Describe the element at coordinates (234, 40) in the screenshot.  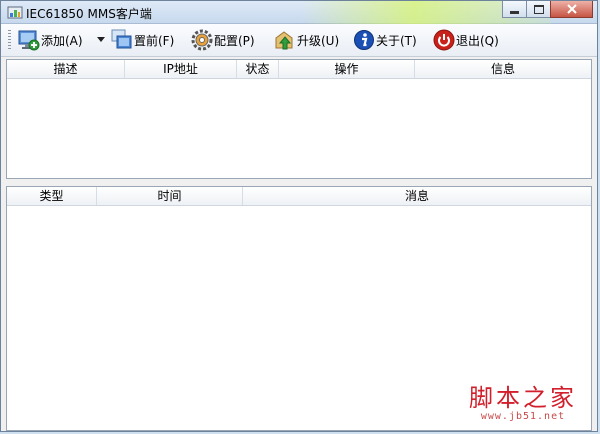
I see `config-button-label: 配置(P)` at that location.